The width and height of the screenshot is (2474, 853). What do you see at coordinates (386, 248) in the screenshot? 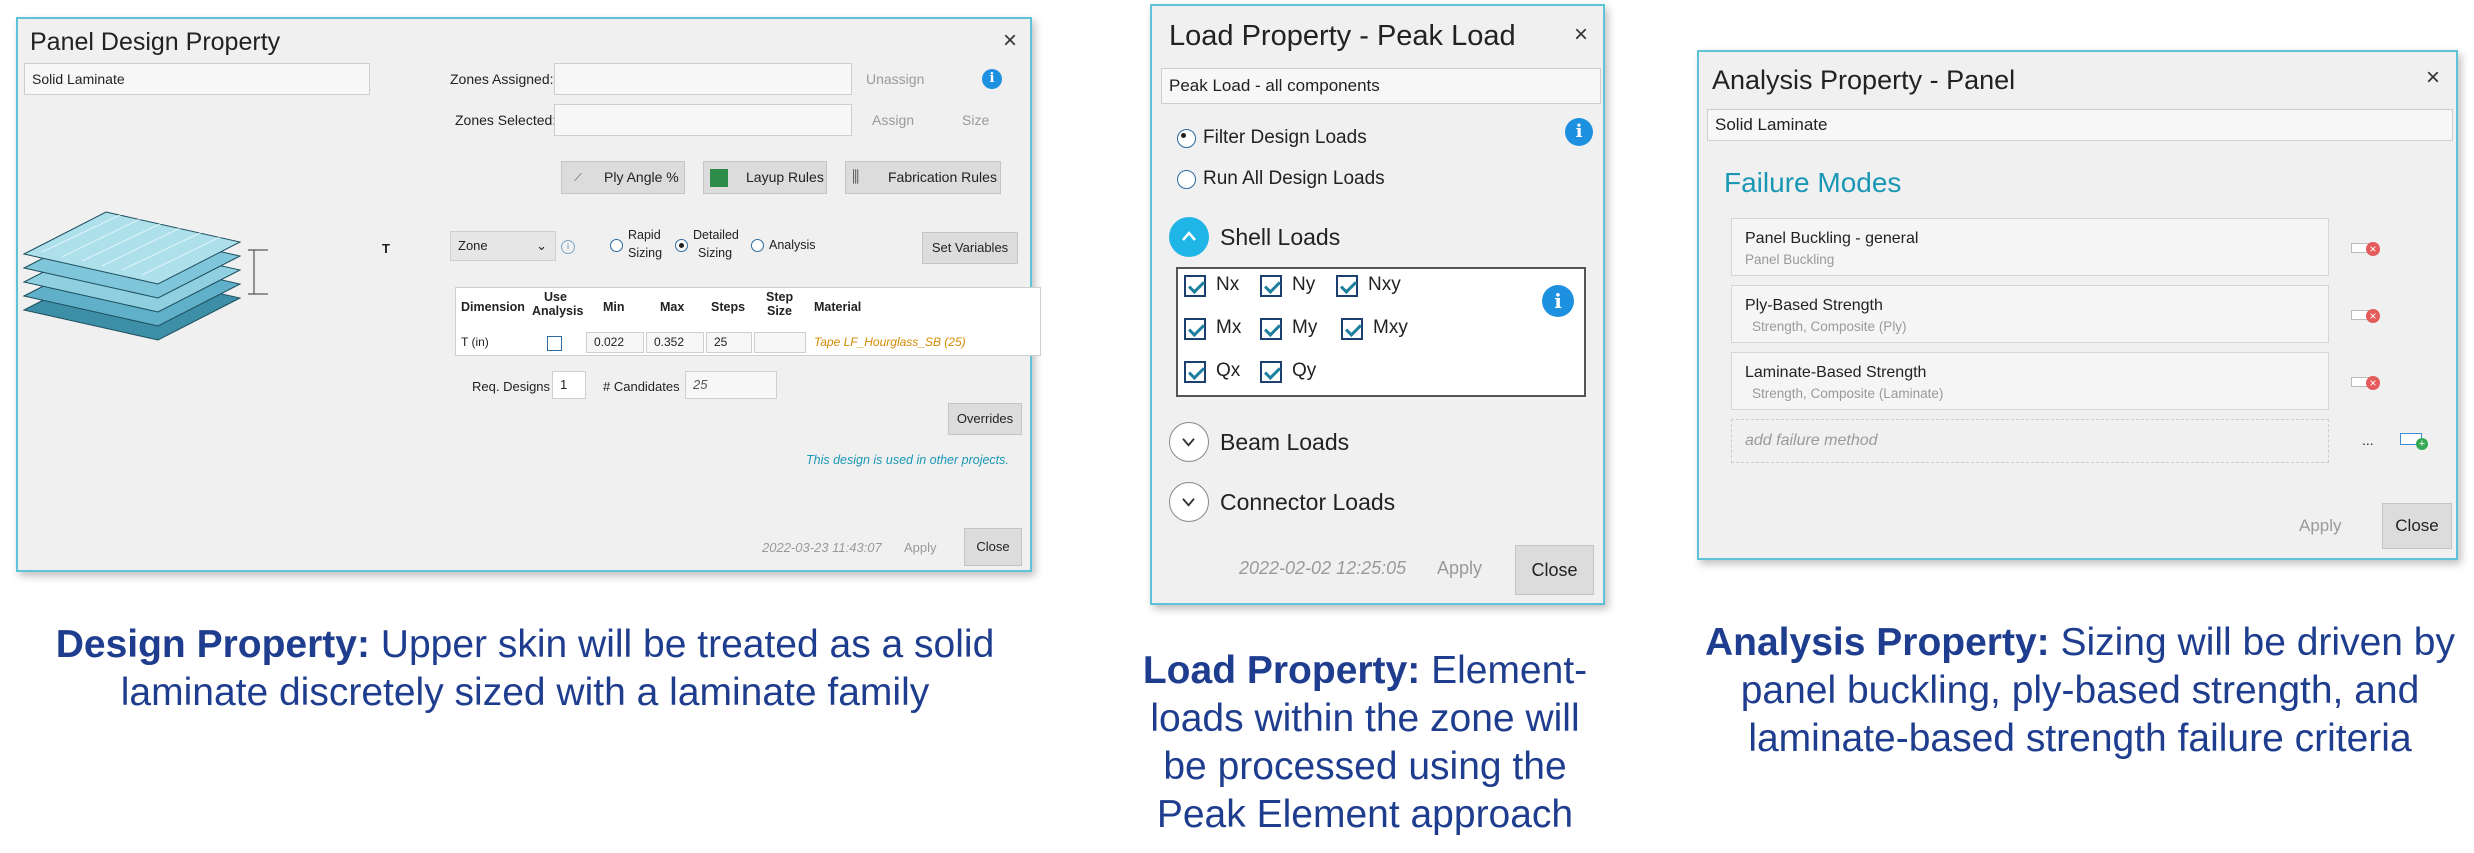
I see `thickness-label: T` at bounding box center [386, 248].